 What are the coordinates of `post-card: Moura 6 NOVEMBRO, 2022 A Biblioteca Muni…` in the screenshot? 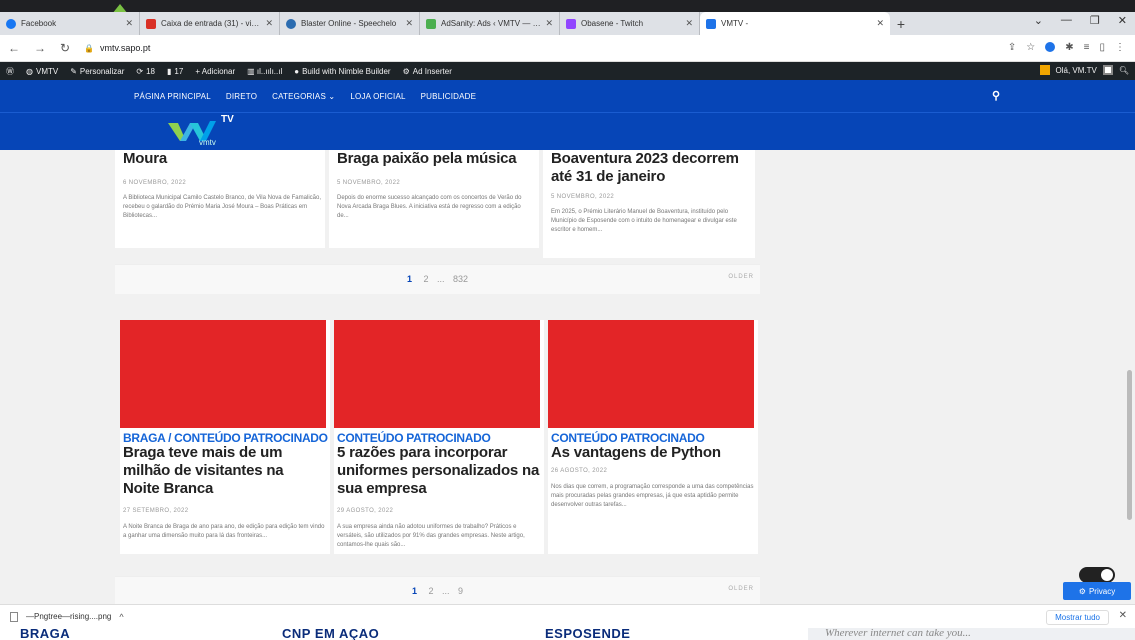 It's located at (220, 199).